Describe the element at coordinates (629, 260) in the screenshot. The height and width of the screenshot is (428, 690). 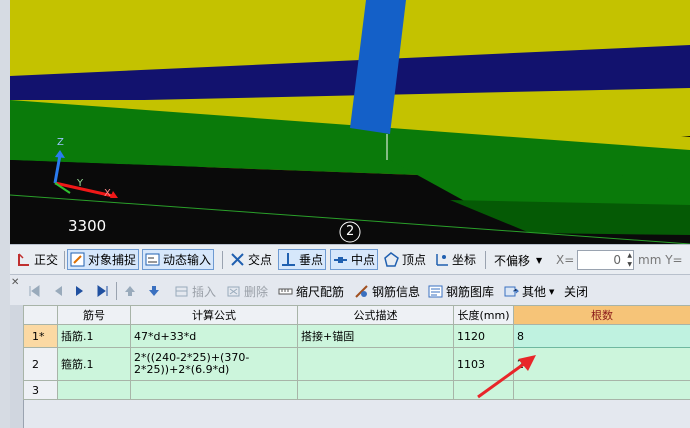
I see `spinner-arrows-icon: ▲ ▼` at that location.